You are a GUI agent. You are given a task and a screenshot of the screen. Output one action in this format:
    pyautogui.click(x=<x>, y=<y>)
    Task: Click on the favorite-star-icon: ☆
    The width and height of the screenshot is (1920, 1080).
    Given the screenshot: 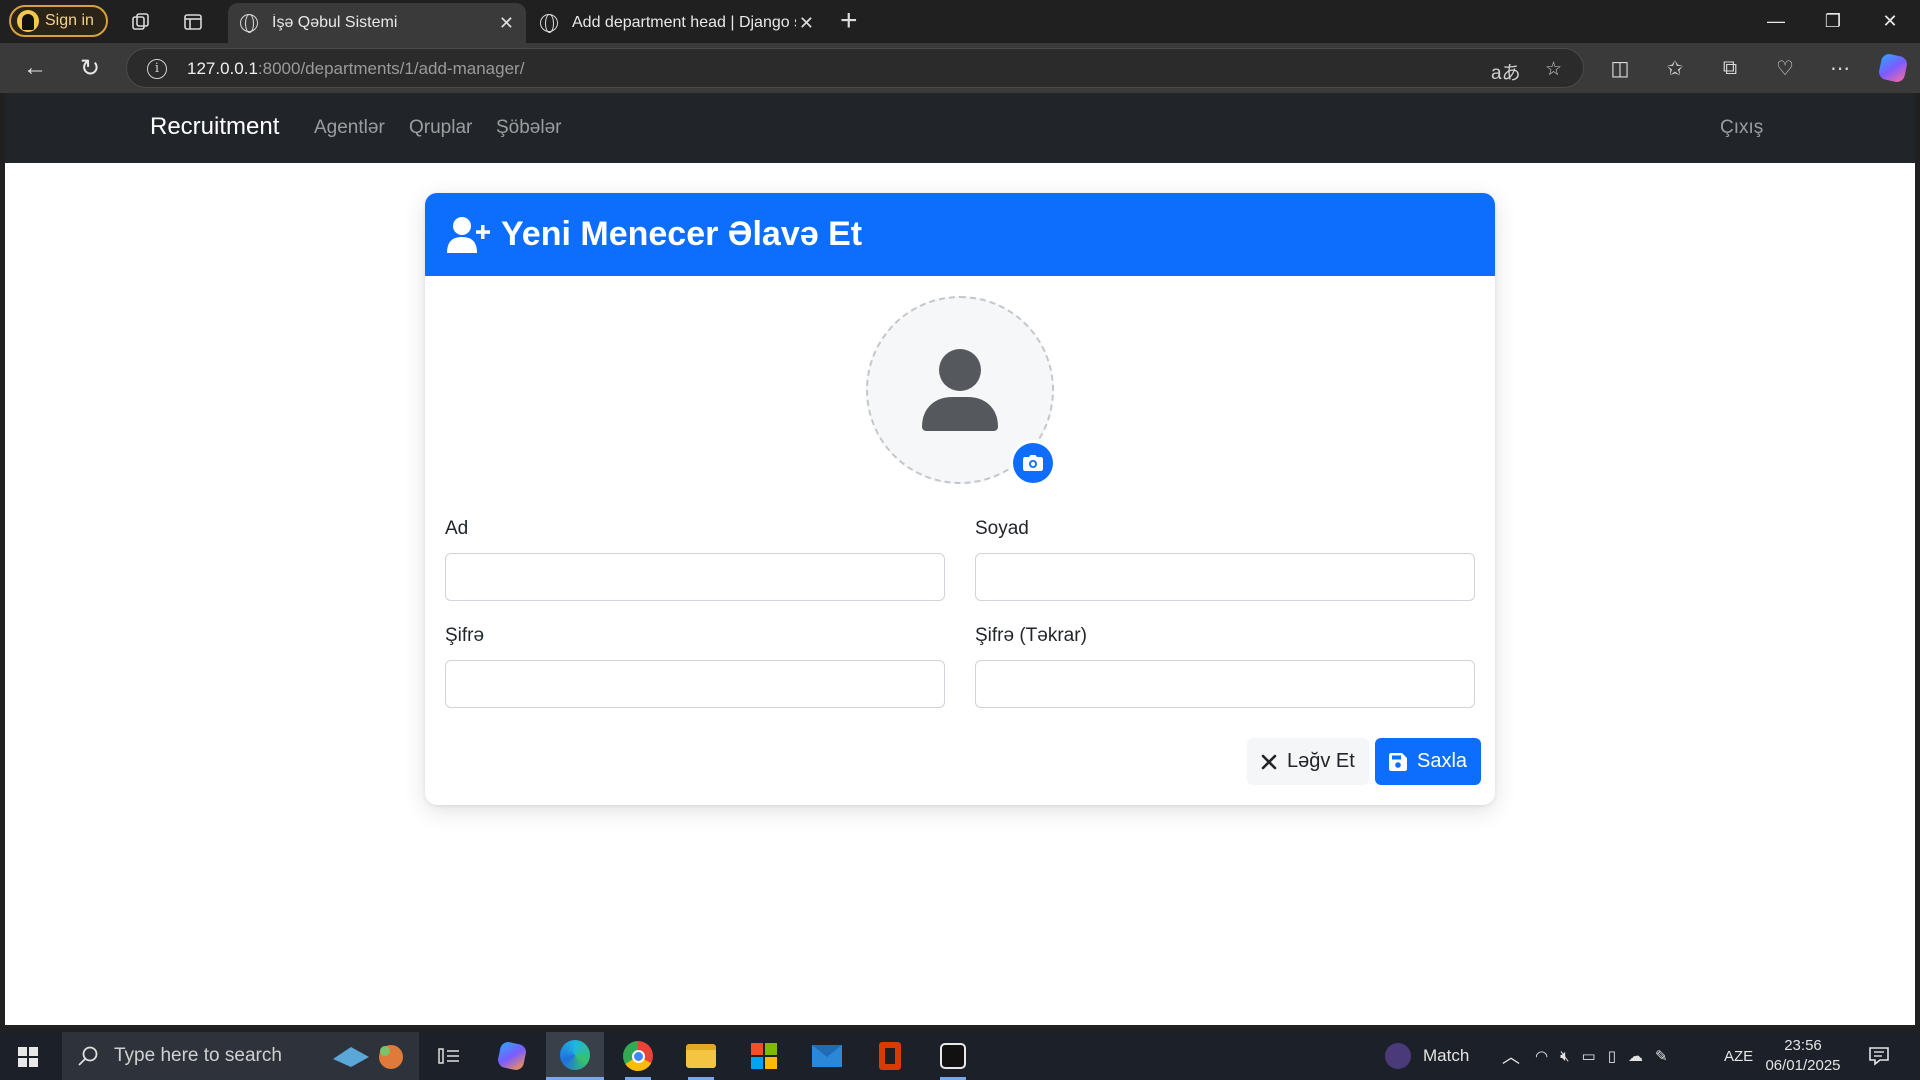 What is the action you would take?
    pyautogui.click(x=1553, y=69)
    